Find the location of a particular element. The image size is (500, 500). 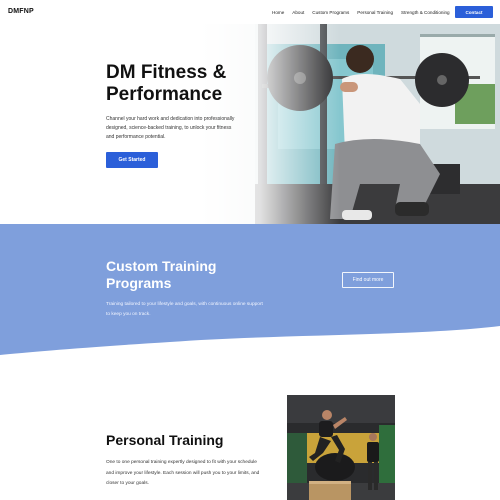

nav-link-custom-programs: Custom Programs is located at coordinates (330, 12).